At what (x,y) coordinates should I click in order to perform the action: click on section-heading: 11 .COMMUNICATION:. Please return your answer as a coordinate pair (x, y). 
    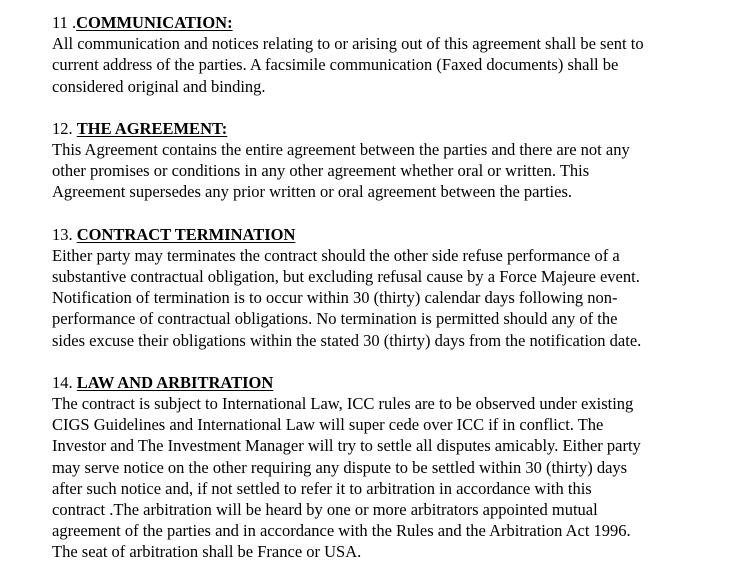
    Looking at the image, I should click on (402, 22).